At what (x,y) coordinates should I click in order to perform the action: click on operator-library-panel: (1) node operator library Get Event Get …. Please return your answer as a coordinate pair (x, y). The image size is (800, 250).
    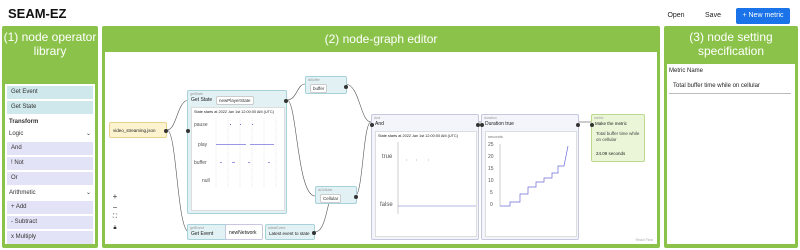
    Looking at the image, I should click on (50, 137).